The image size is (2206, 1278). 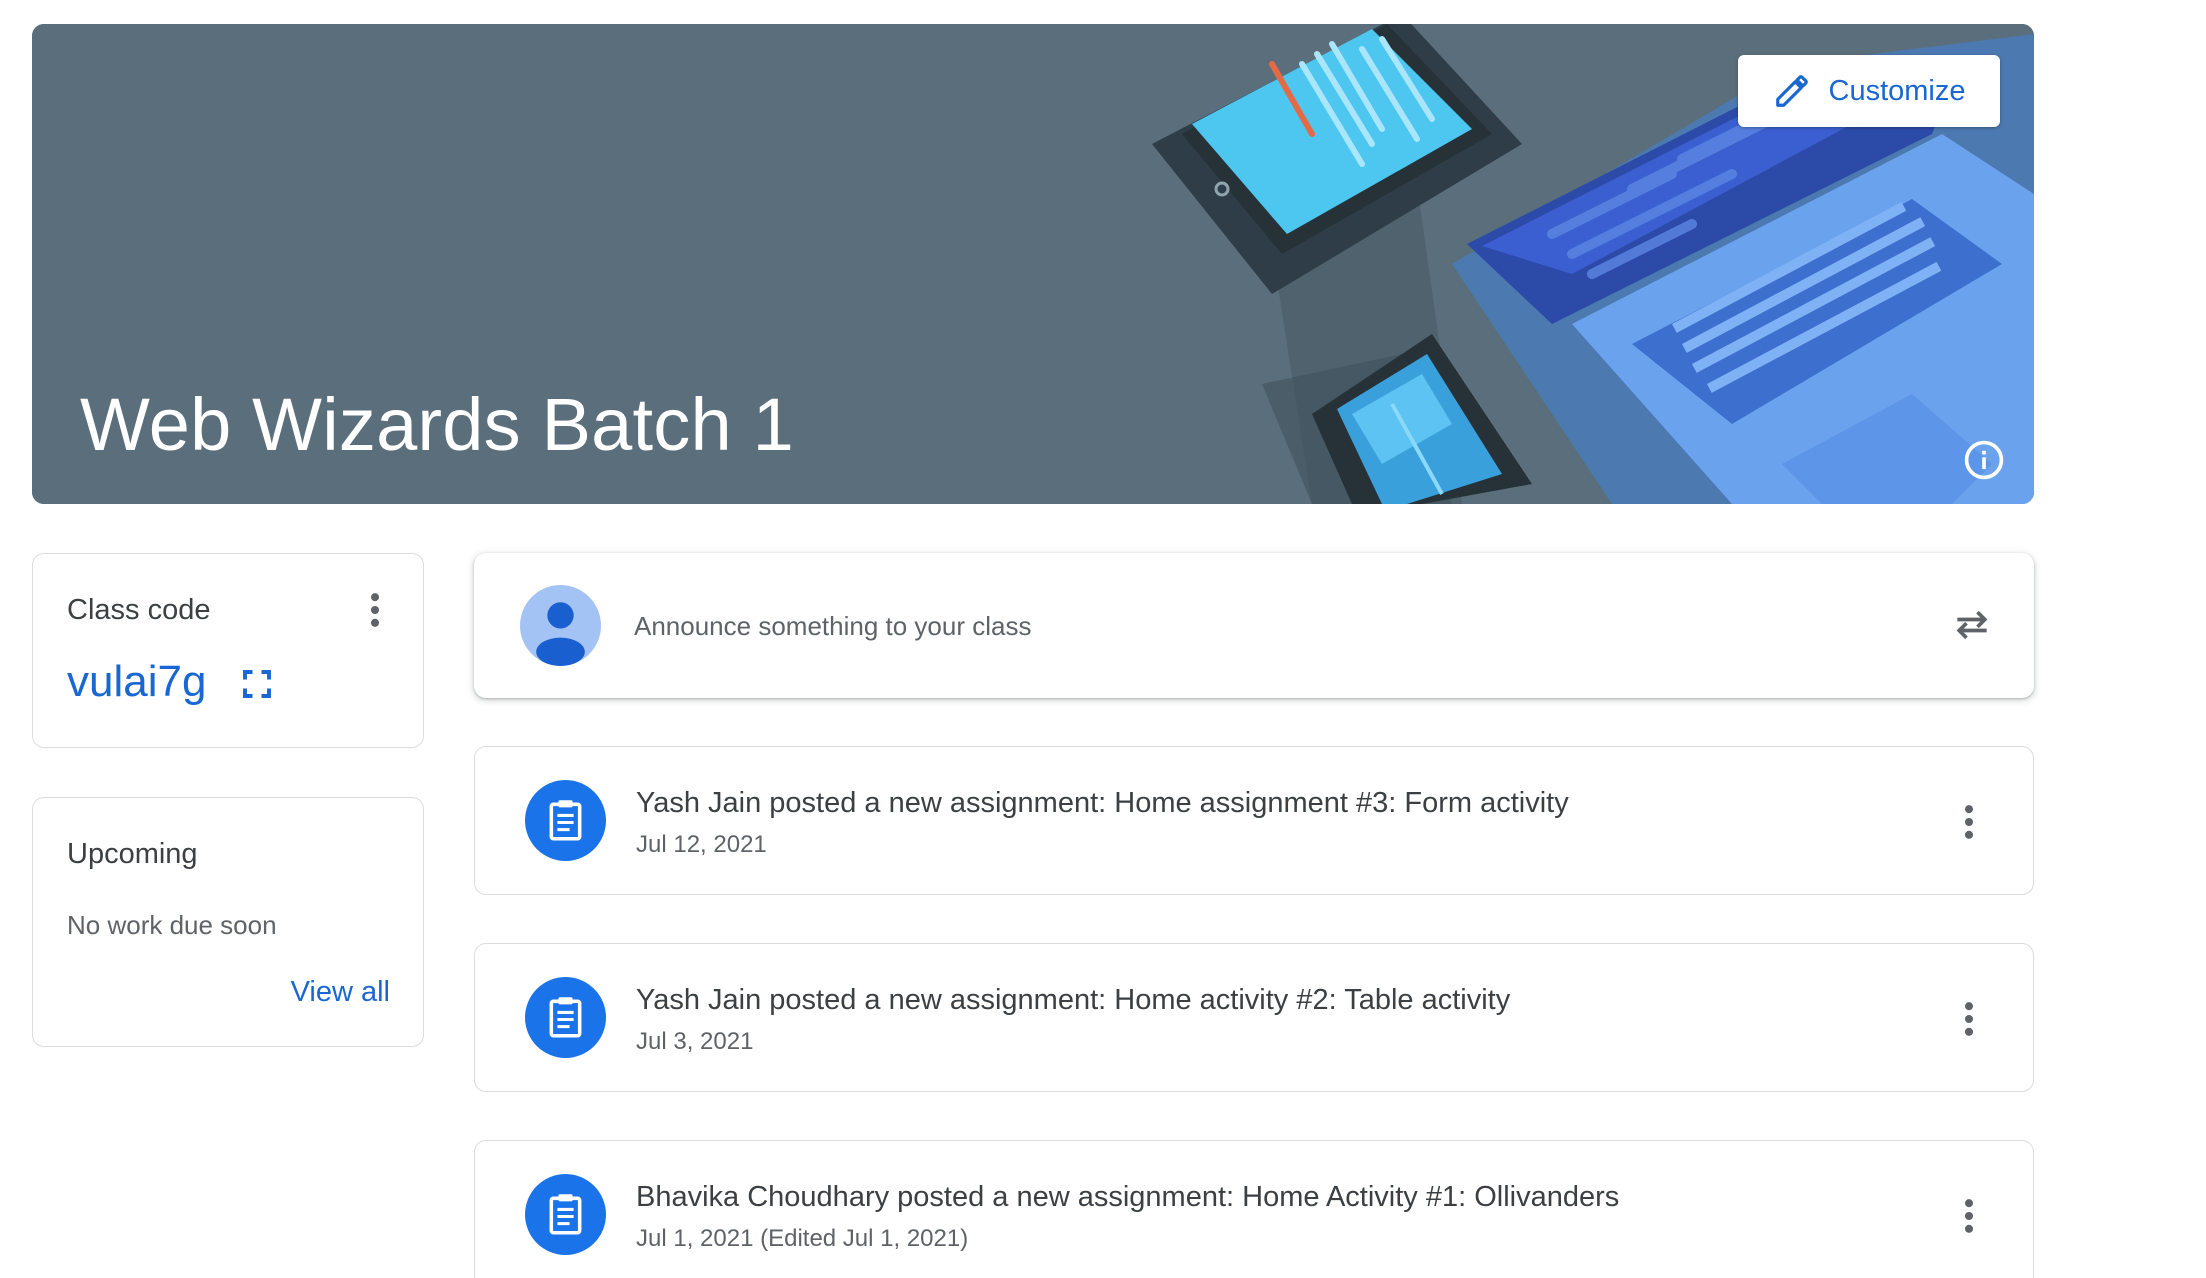 I want to click on customize-button: Customize, so click(x=1869, y=91).